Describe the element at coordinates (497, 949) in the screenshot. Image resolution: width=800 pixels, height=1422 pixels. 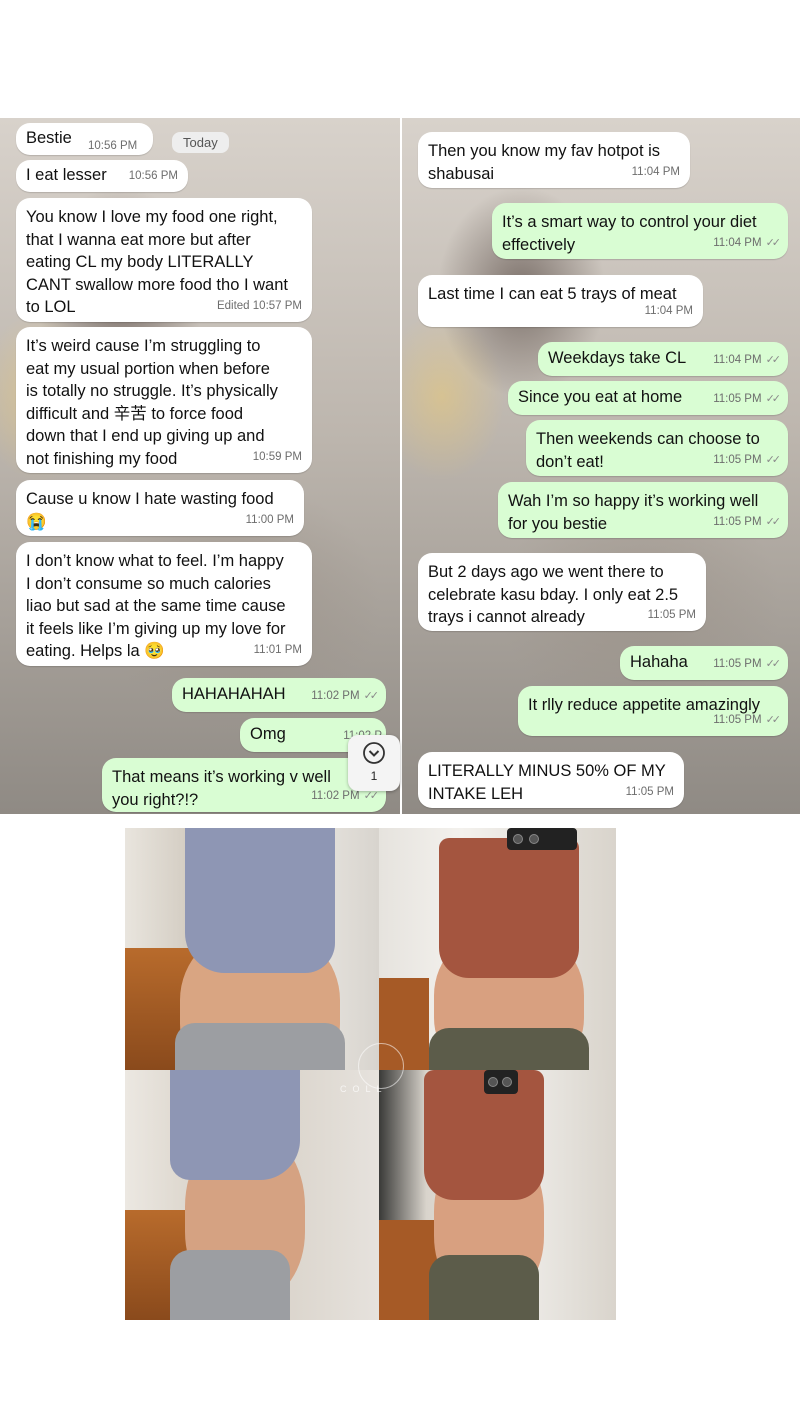
I see `progress-photo-rust-top-front` at that location.